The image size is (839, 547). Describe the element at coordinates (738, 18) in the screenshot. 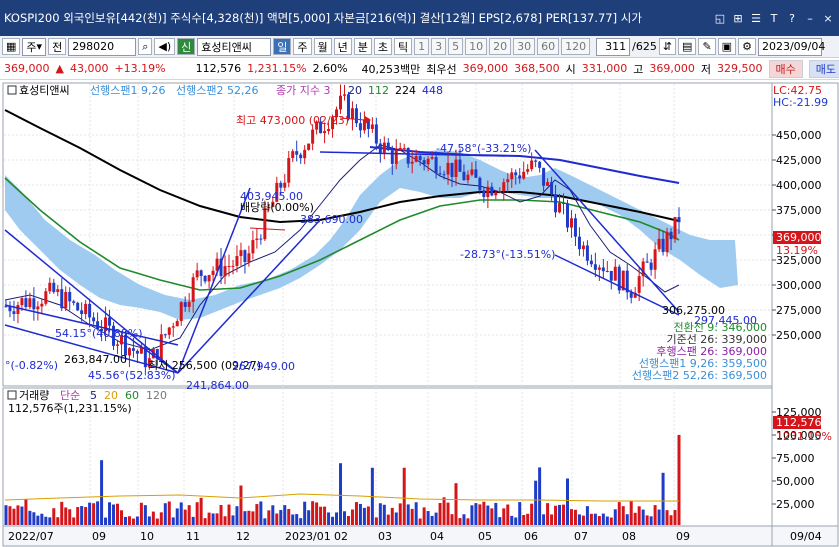

I see `tile-icon: ⊞` at that location.